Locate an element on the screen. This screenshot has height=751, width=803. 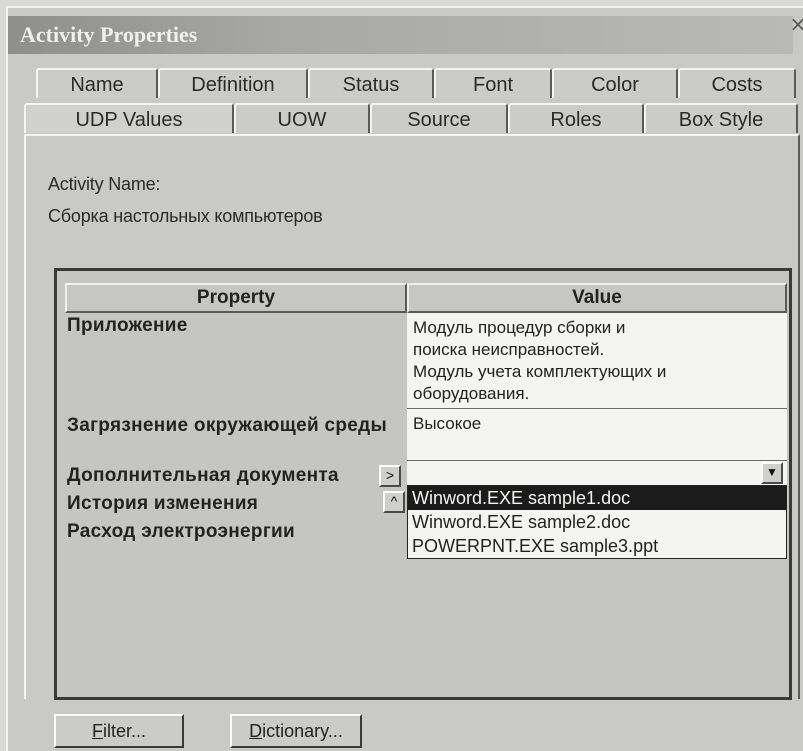
tab-costs: Costs is located at coordinates (737, 83).